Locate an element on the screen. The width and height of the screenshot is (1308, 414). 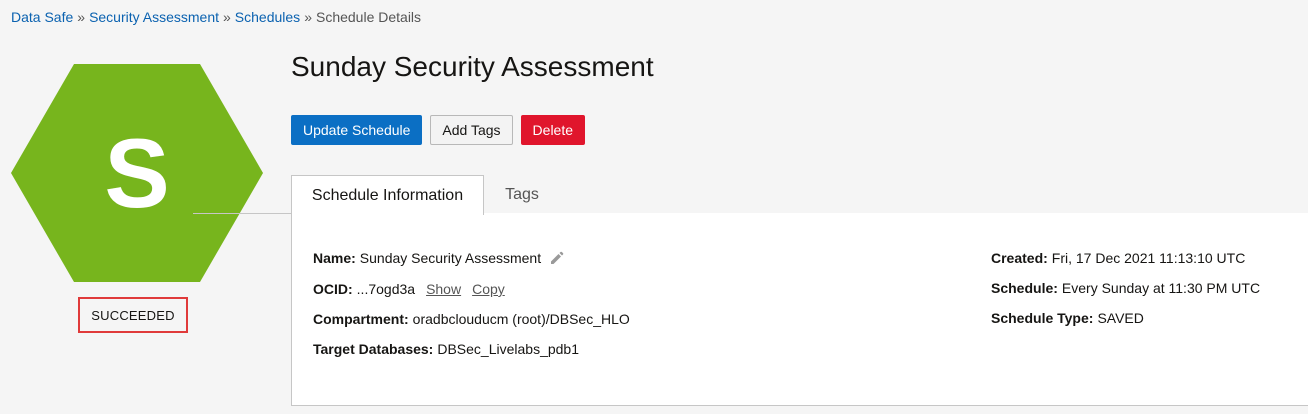
ocid-label: OCID: is located at coordinates (333, 289).